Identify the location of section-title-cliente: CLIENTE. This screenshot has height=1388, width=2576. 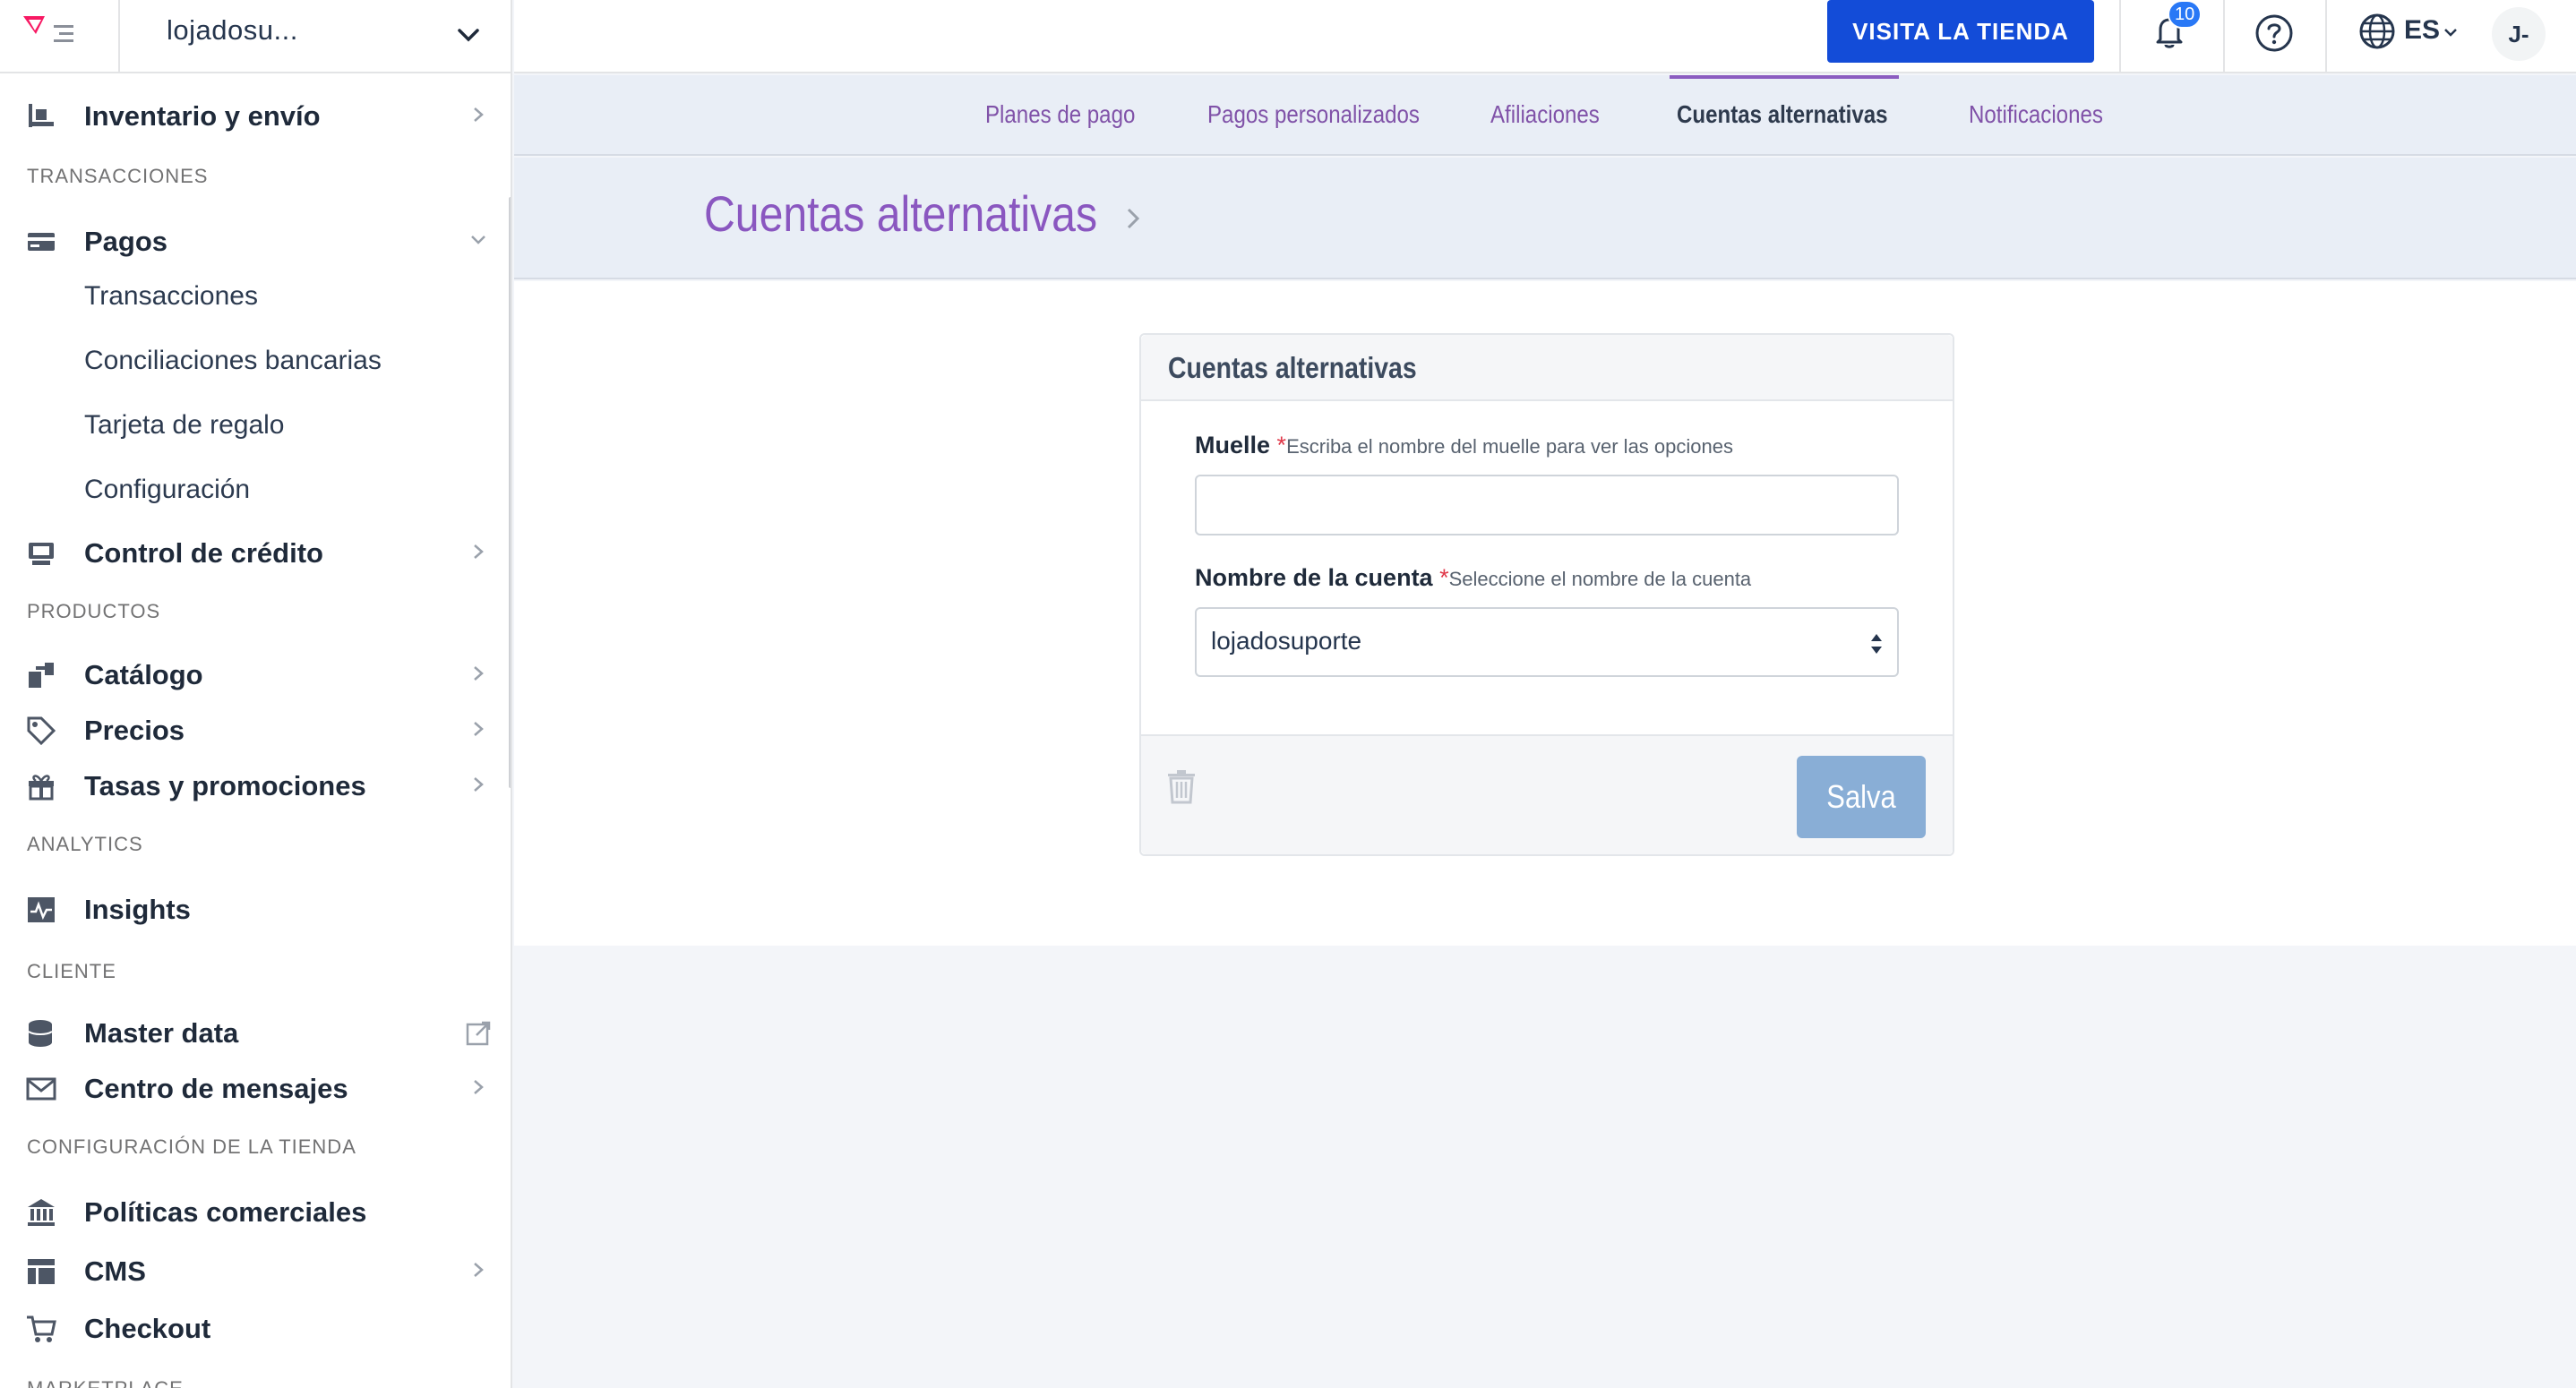
(71, 971).